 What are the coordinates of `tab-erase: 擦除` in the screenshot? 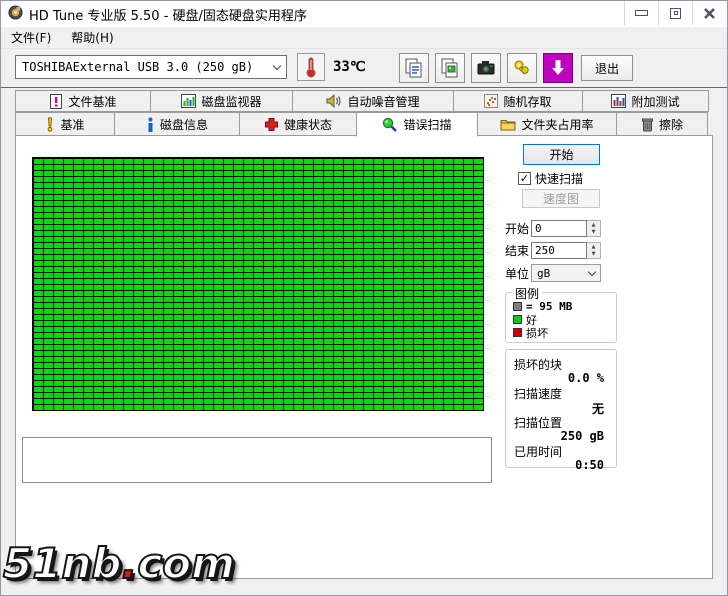 It's located at (662, 124).